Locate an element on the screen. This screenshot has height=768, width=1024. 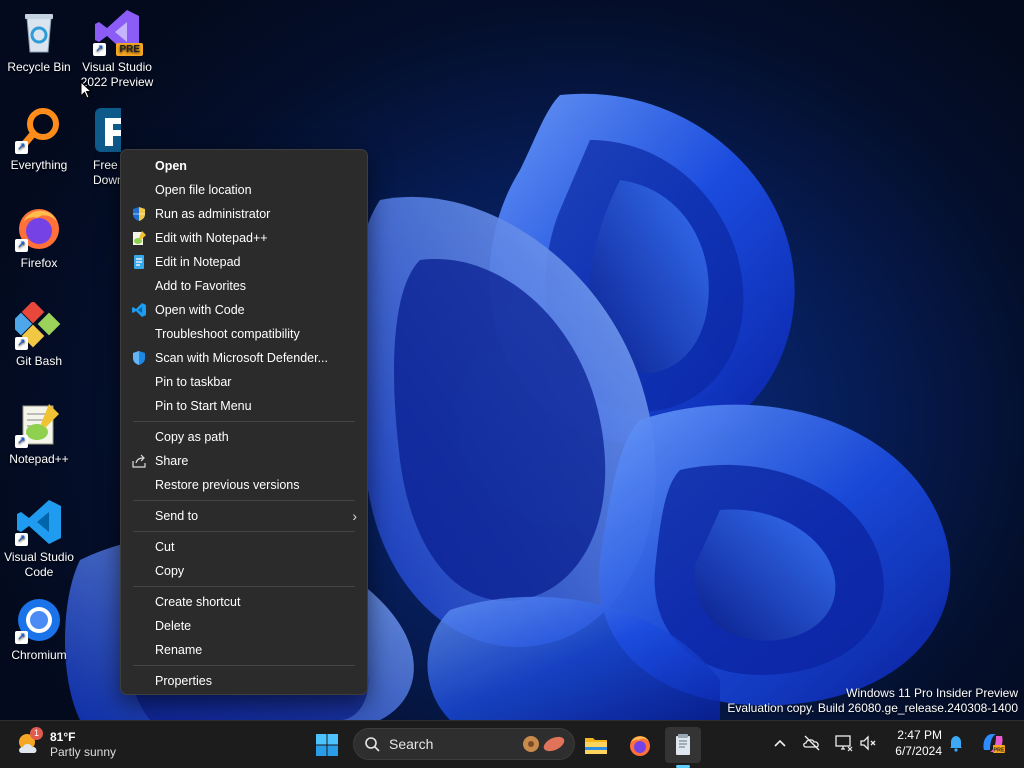
menu-item-label: Share is located at coordinates (172, 461).